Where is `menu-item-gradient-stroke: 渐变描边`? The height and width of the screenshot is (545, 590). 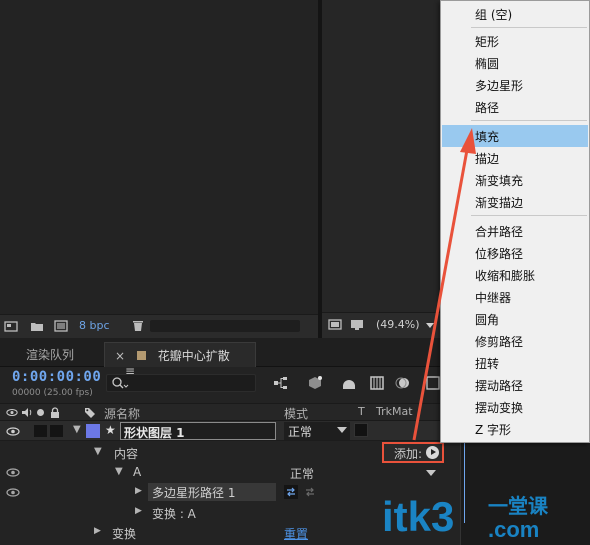
menu-item-gradient-stroke: 渐变描边 is located at coordinates (515, 202).